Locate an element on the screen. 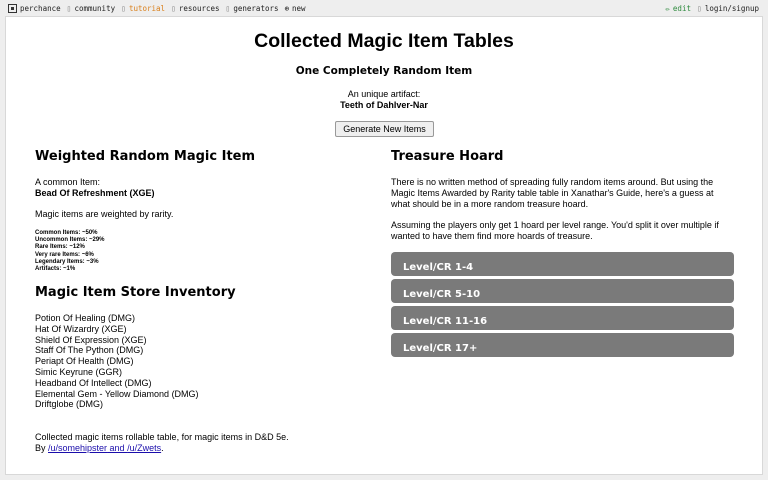  brand-label: perchance is located at coordinates (40, 8).